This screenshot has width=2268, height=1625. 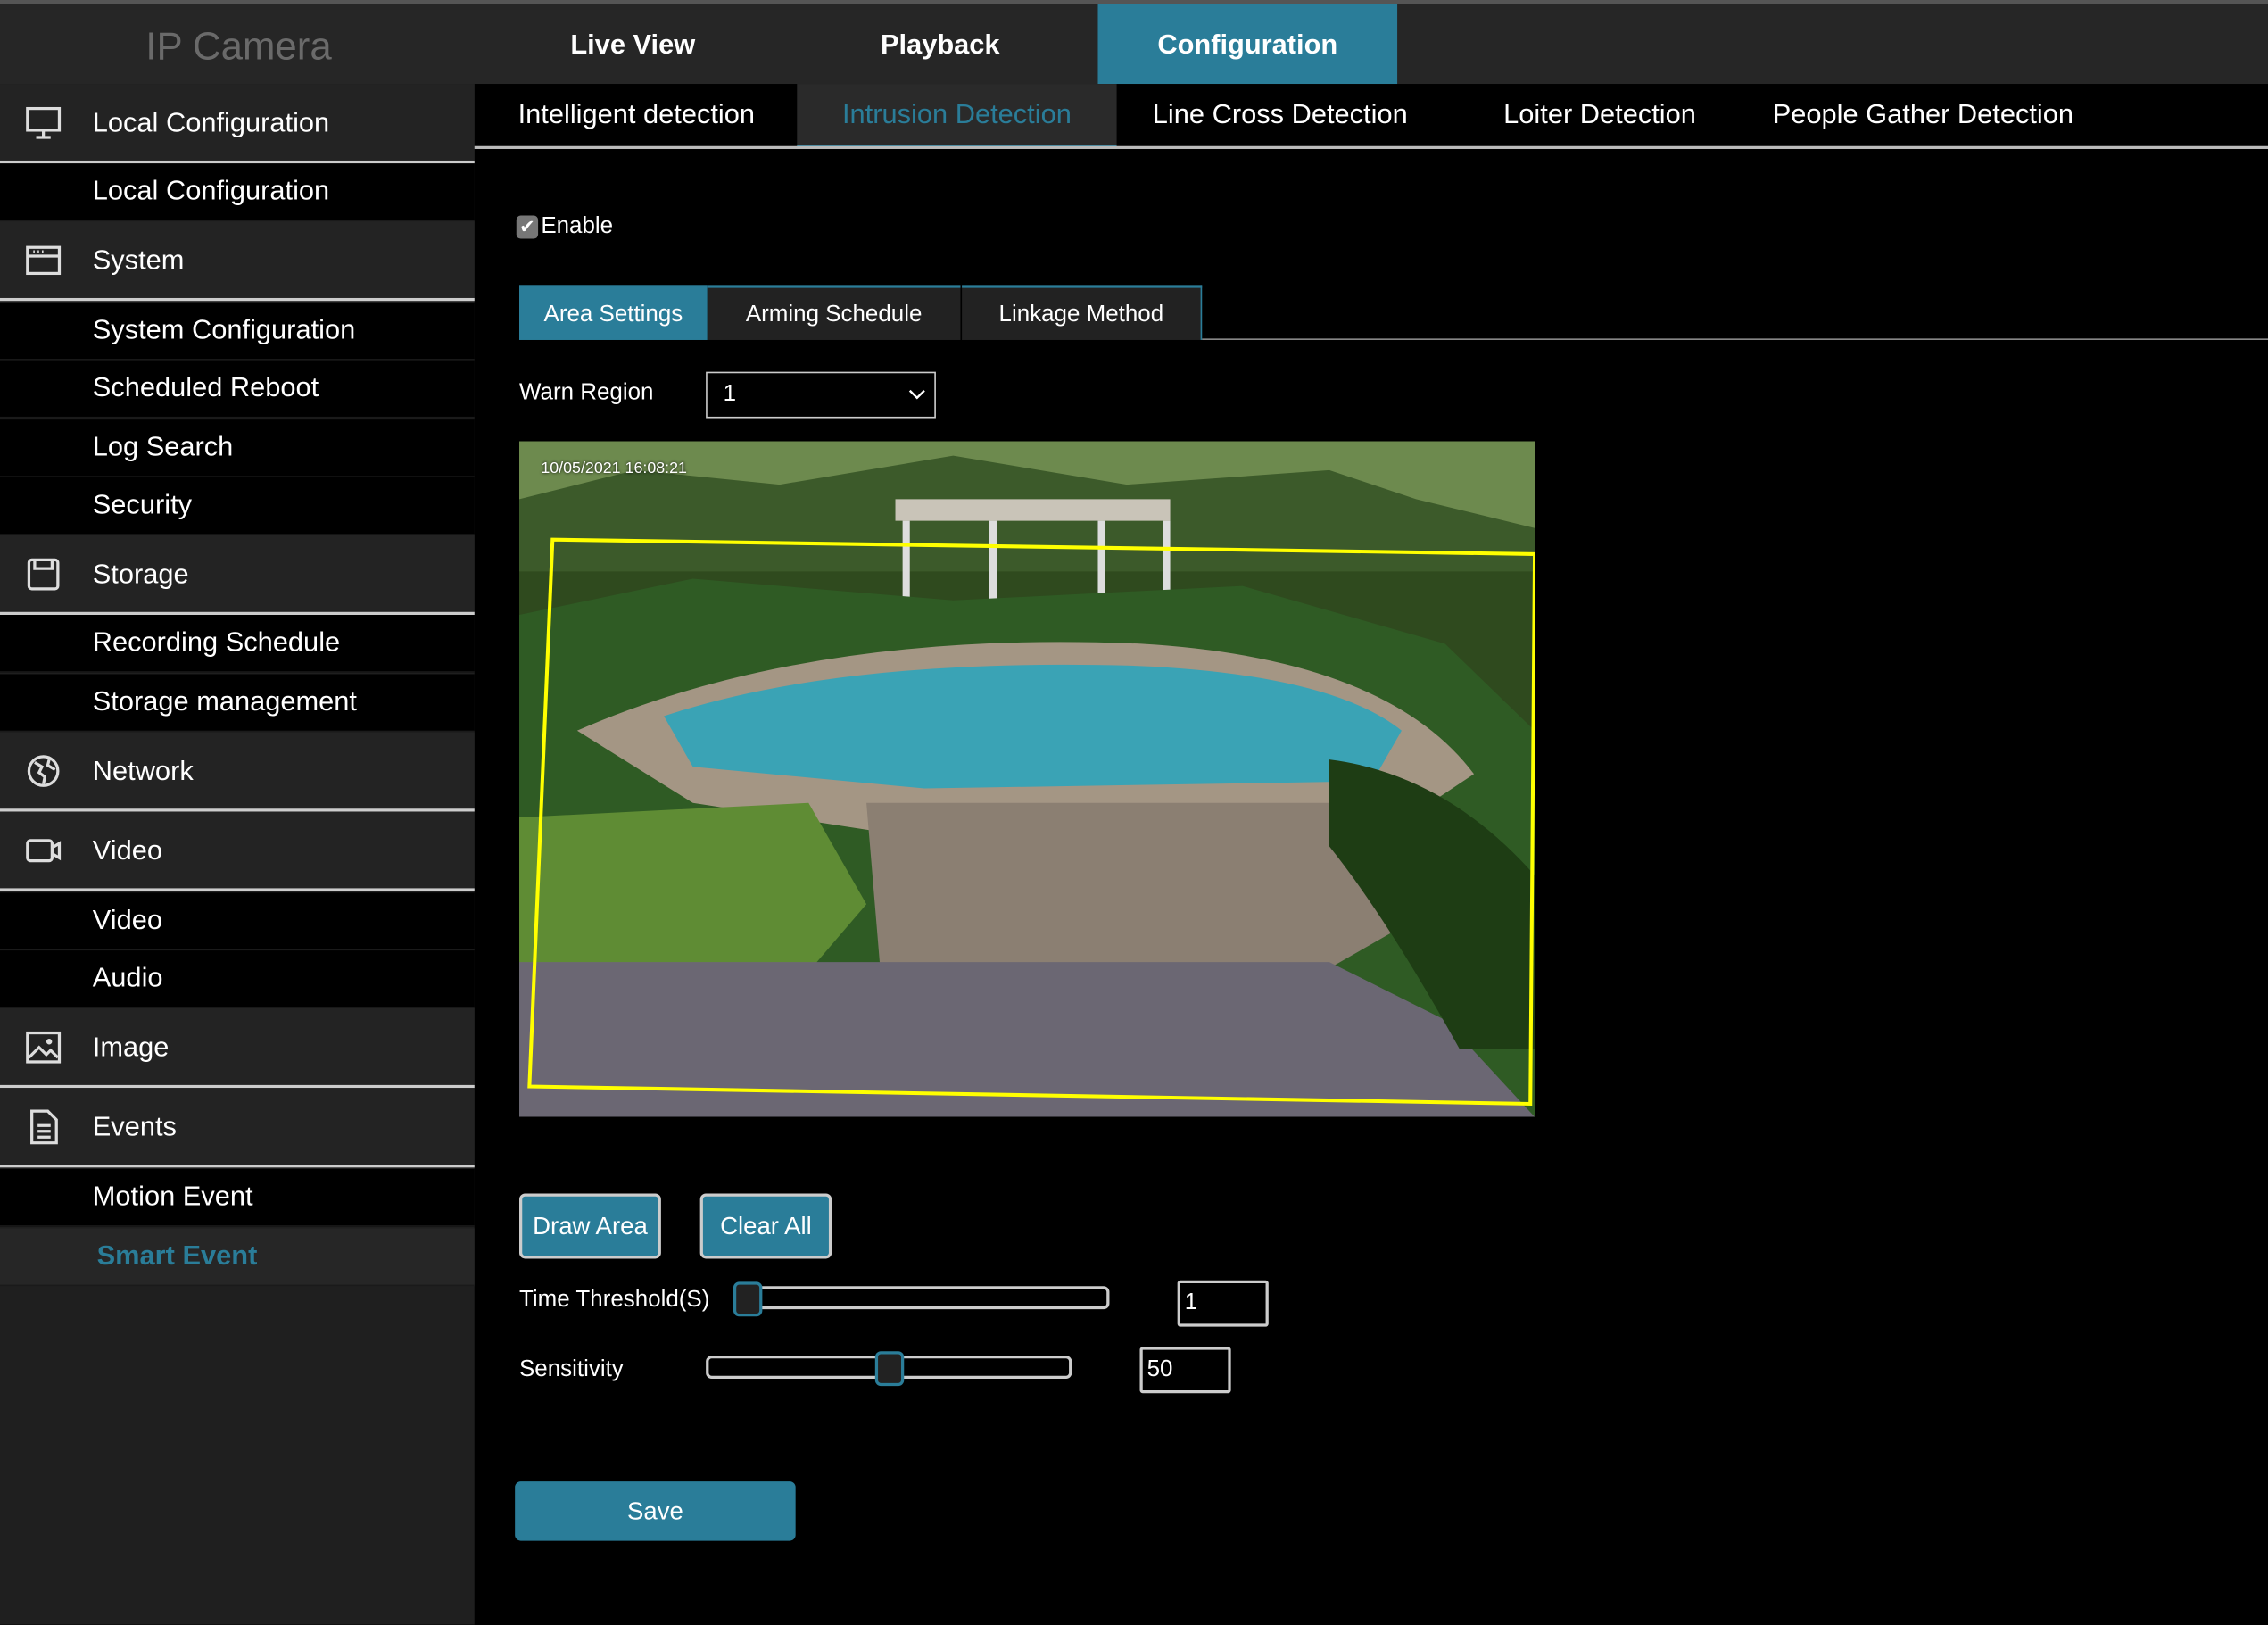 What do you see at coordinates (177, 1256) in the screenshot?
I see `sidebar-item-label: Smart Event` at bounding box center [177, 1256].